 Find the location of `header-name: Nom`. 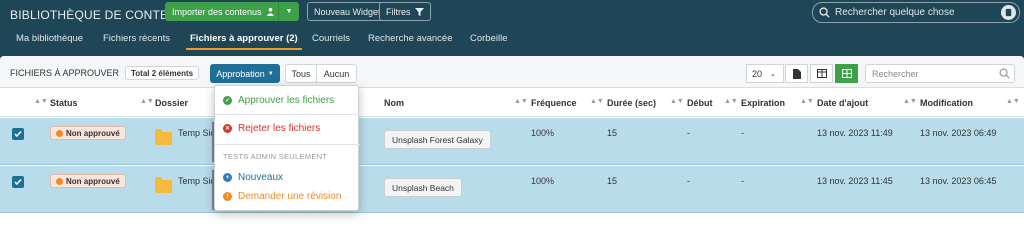

header-name: Nom is located at coordinates (394, 103).